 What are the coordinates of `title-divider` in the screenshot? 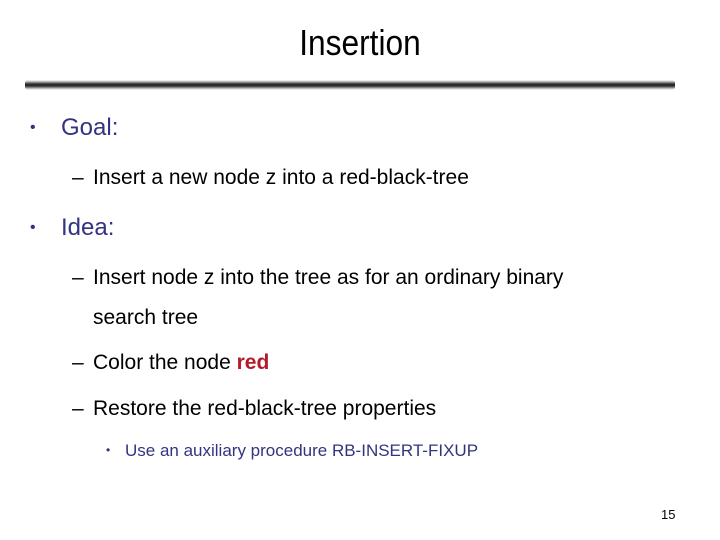 It's located at (350, 85).